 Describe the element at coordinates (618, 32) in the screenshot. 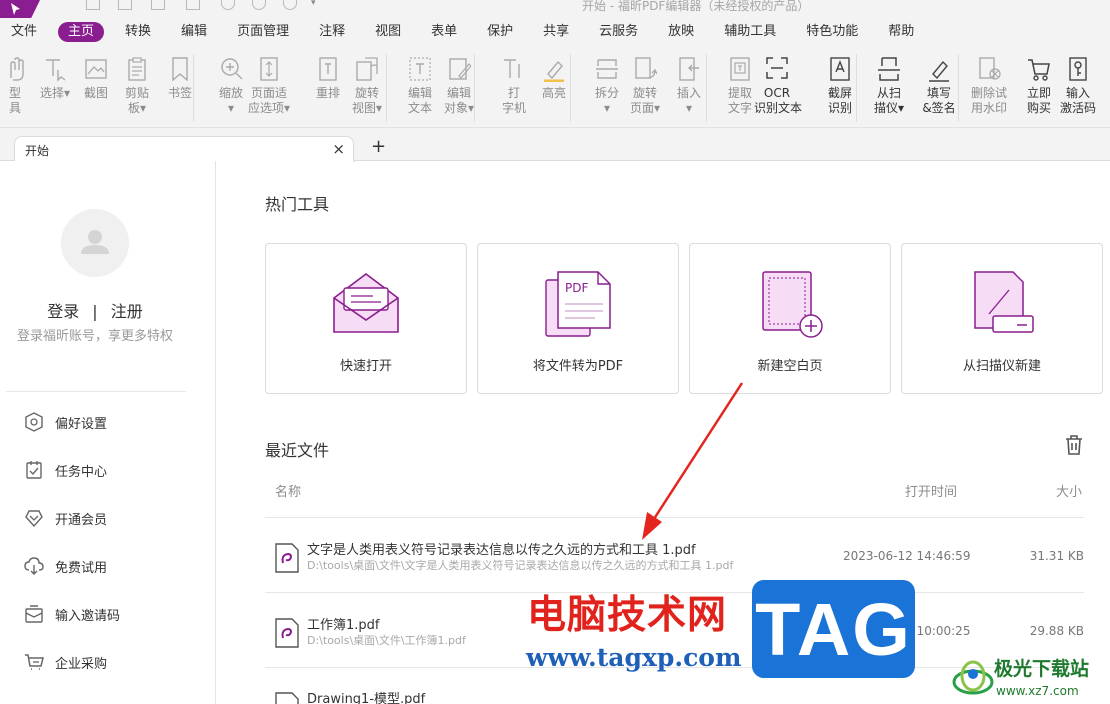

I see `menu-item-10: 云服务` at that location.